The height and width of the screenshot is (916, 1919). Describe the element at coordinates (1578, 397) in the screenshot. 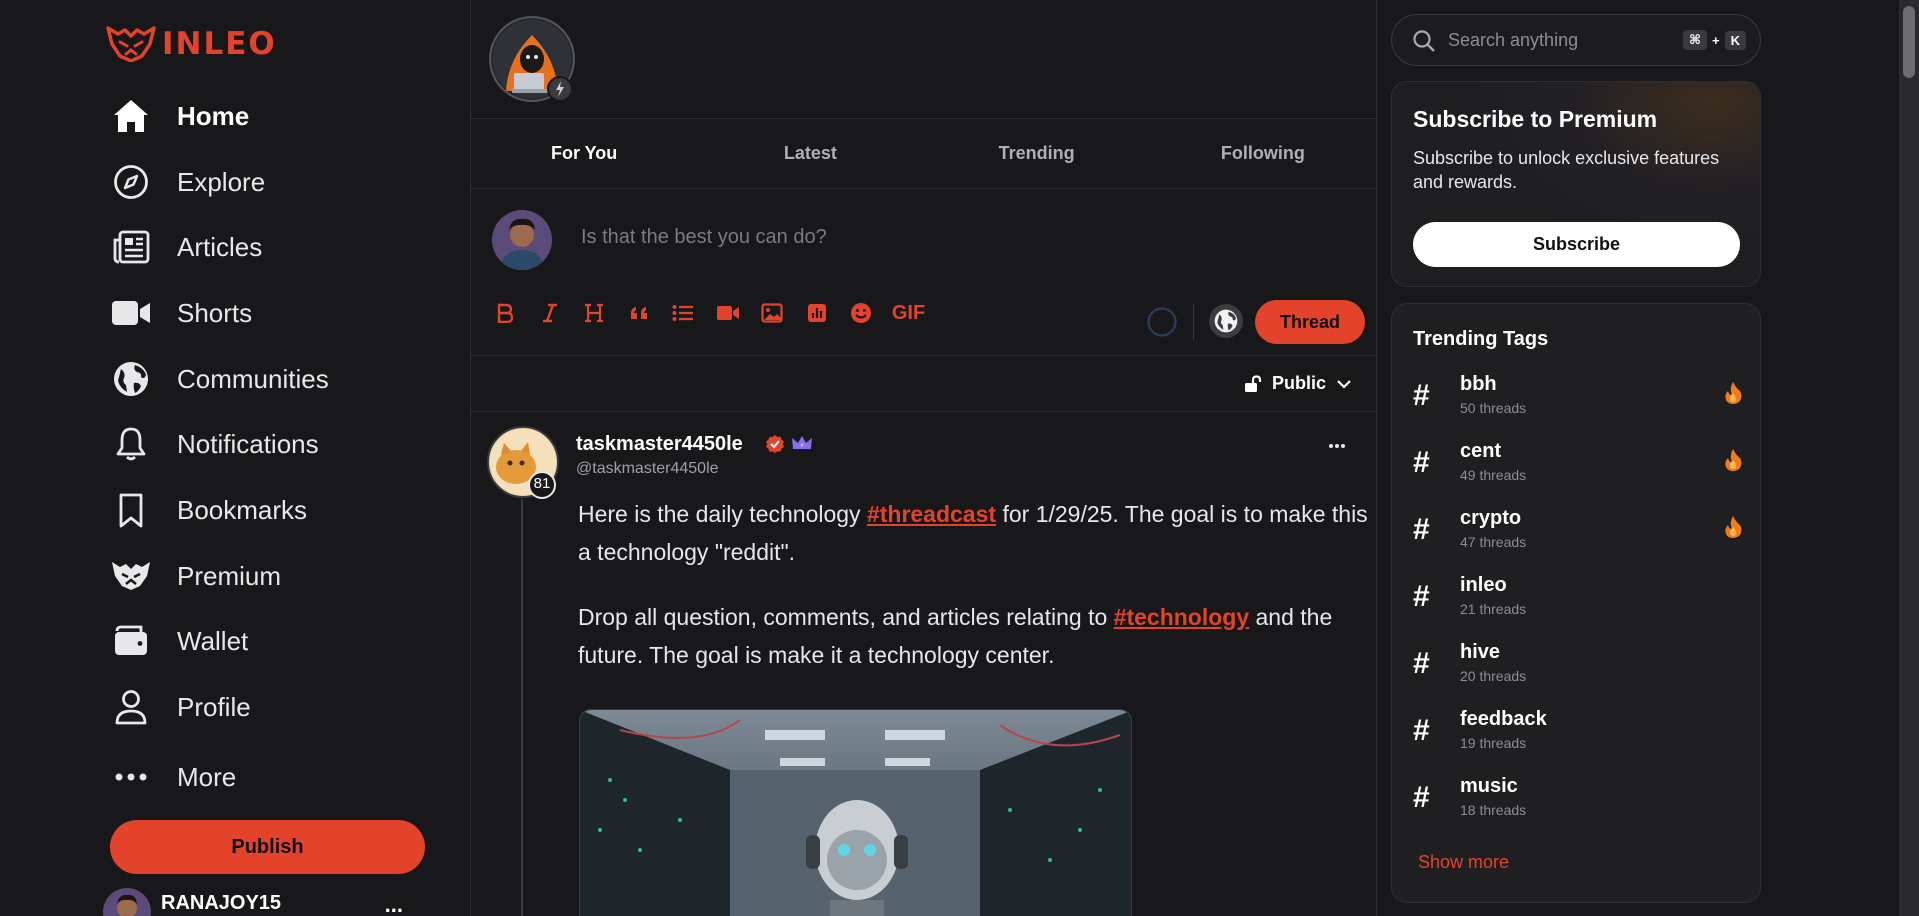

I see `trending-tag-item: # bbh 50 threads` at that location.